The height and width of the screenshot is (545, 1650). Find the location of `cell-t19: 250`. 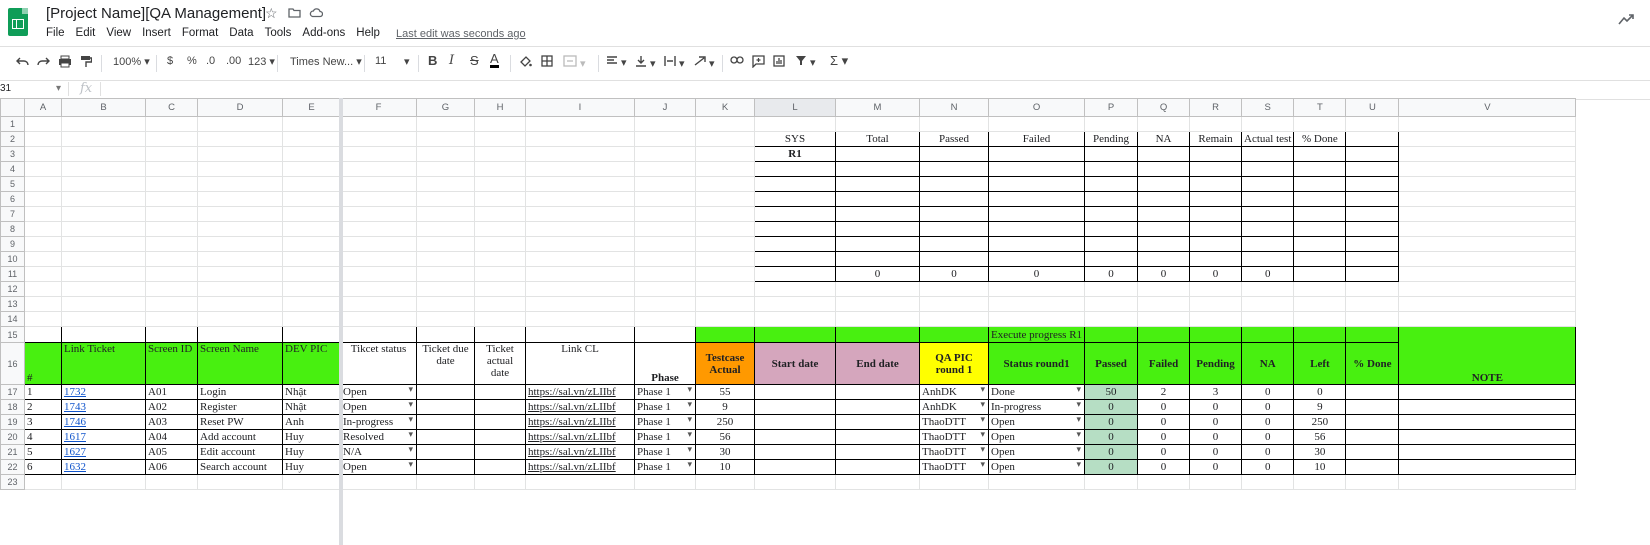

cell-t19: 250 is located at coordinates (1320, 422).